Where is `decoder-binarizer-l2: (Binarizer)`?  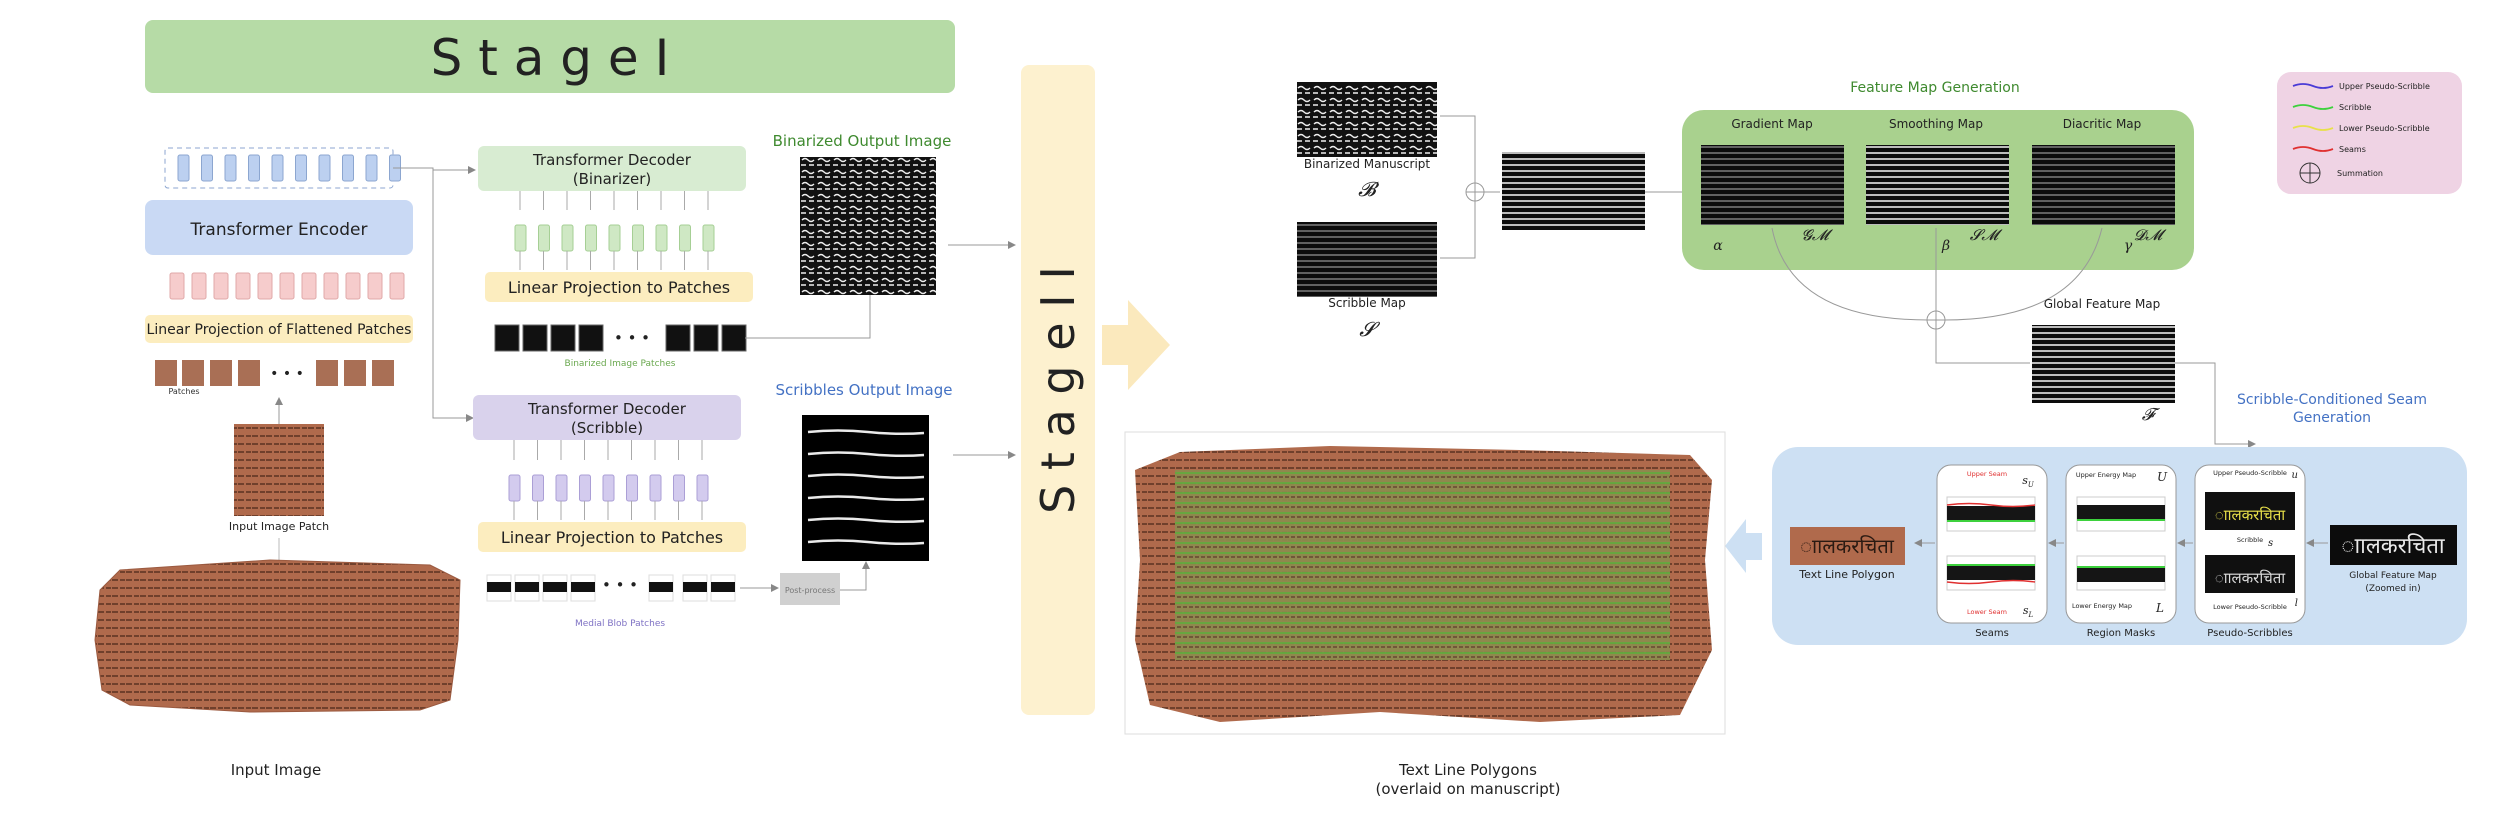
decoder-binarizer-l2: (Binarizer) is located at coordinates (612, 179).